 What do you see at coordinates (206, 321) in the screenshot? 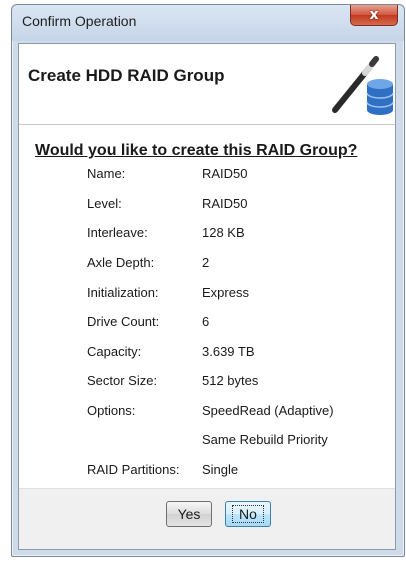
I see `detail-value: 6` at bounding box center [206, 321].